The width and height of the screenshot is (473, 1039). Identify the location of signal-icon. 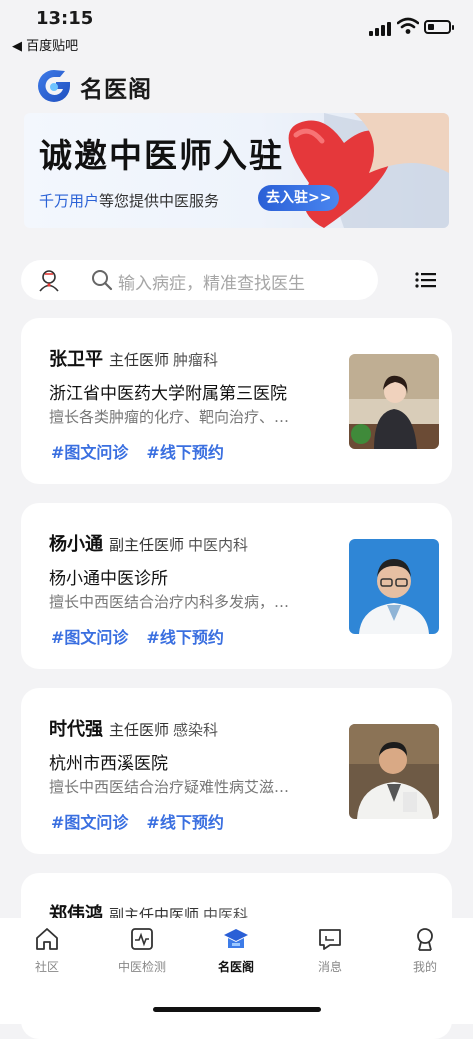
(381, 28).